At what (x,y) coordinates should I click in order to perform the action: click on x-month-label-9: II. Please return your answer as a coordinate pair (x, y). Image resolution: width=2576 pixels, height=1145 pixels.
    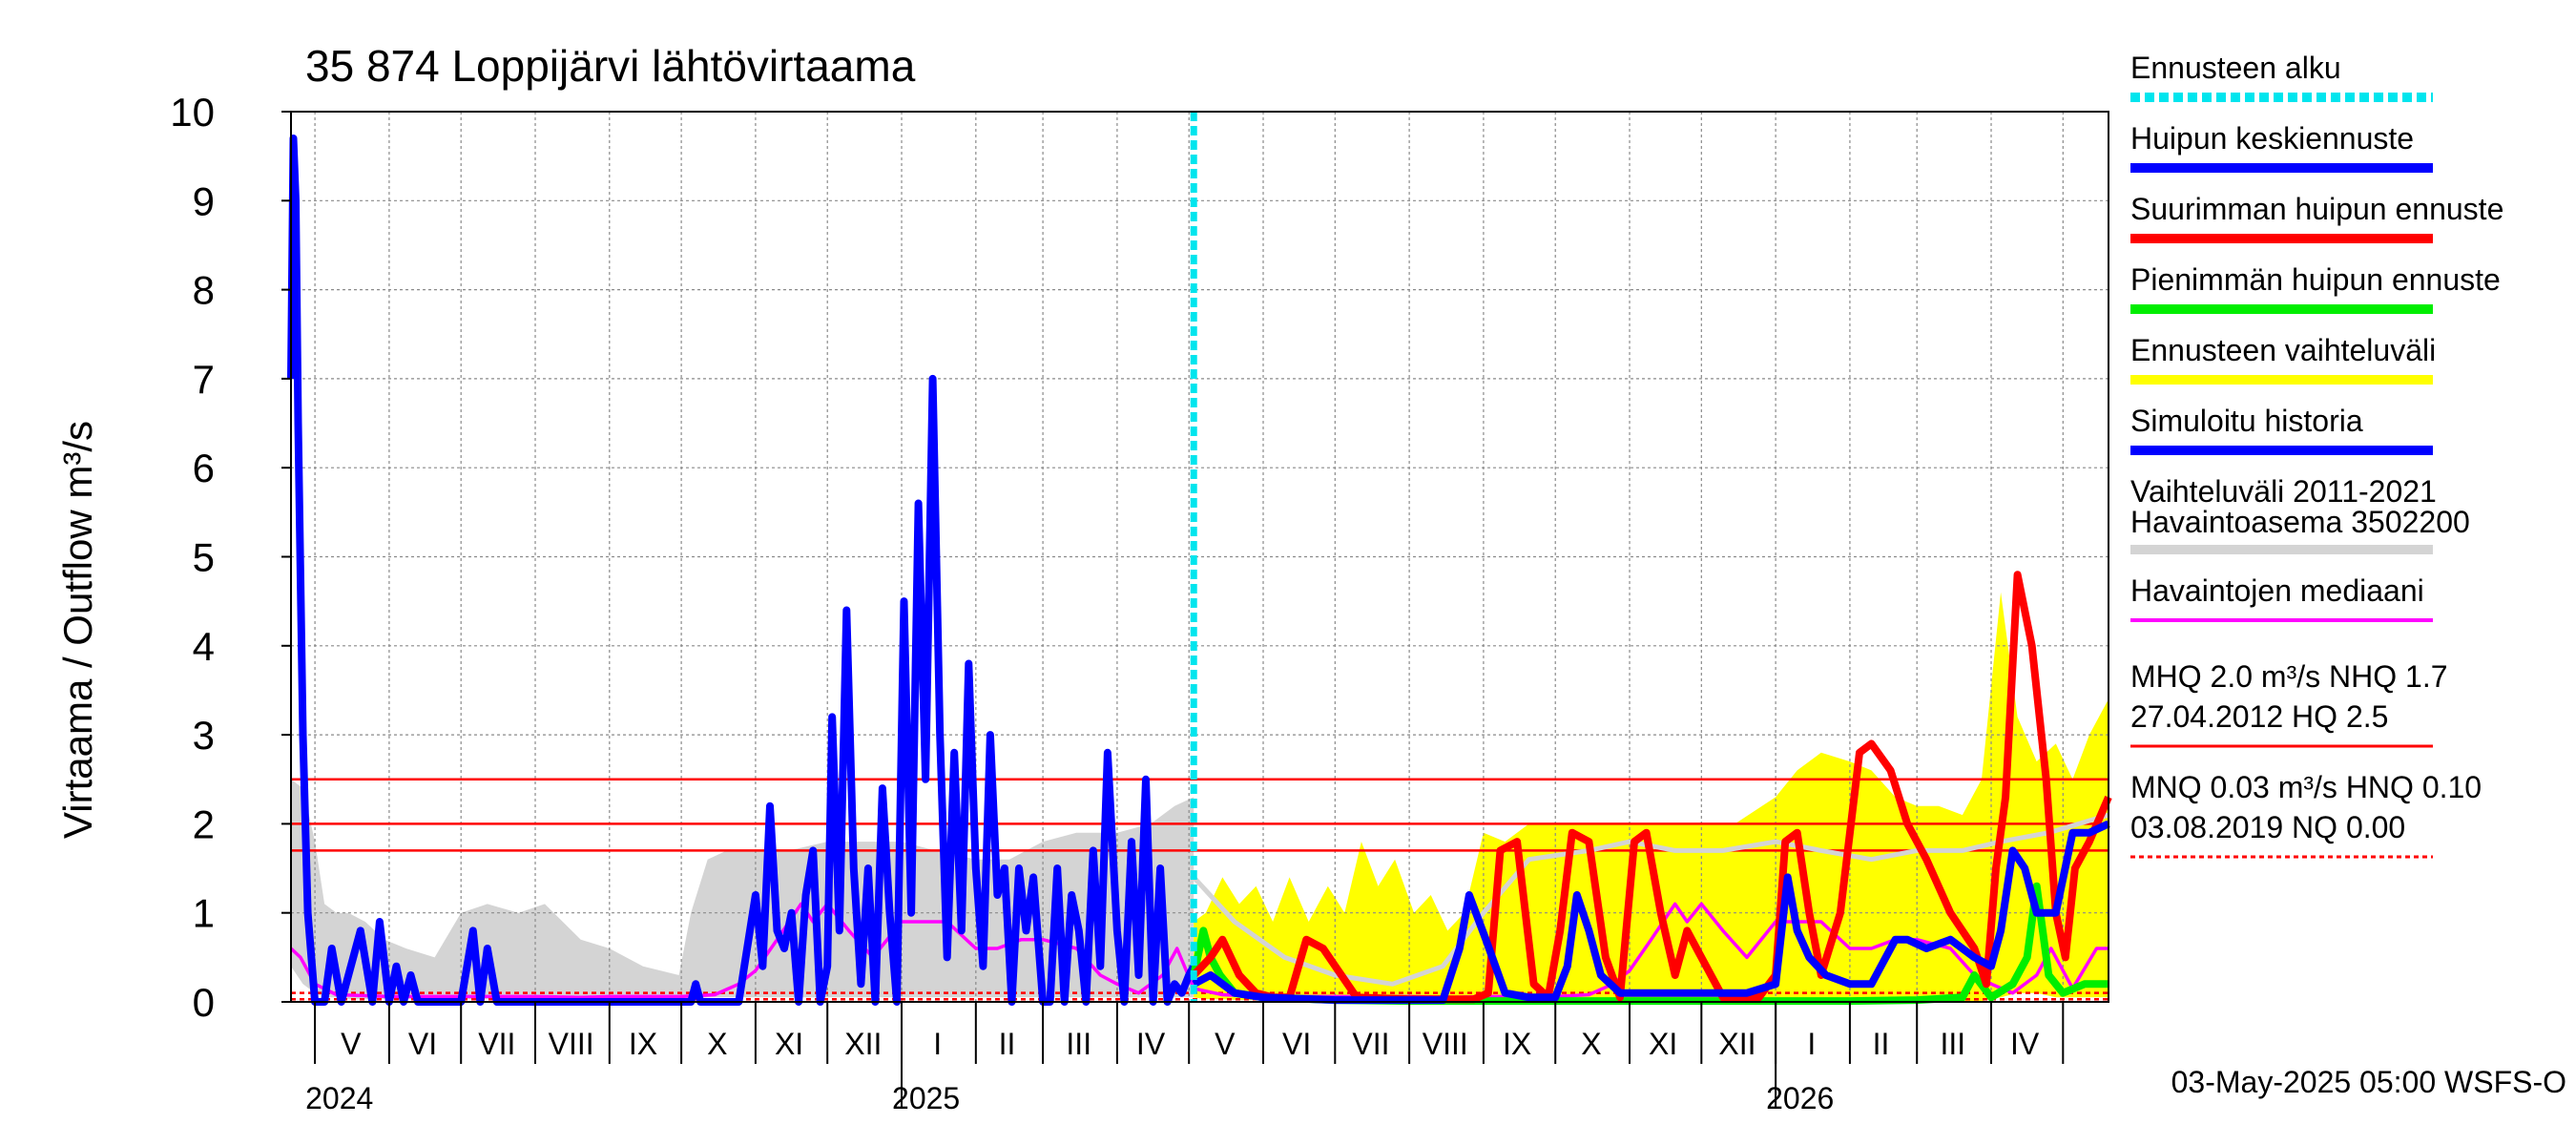
    Looking at the image, I should click on (1007, 1044).